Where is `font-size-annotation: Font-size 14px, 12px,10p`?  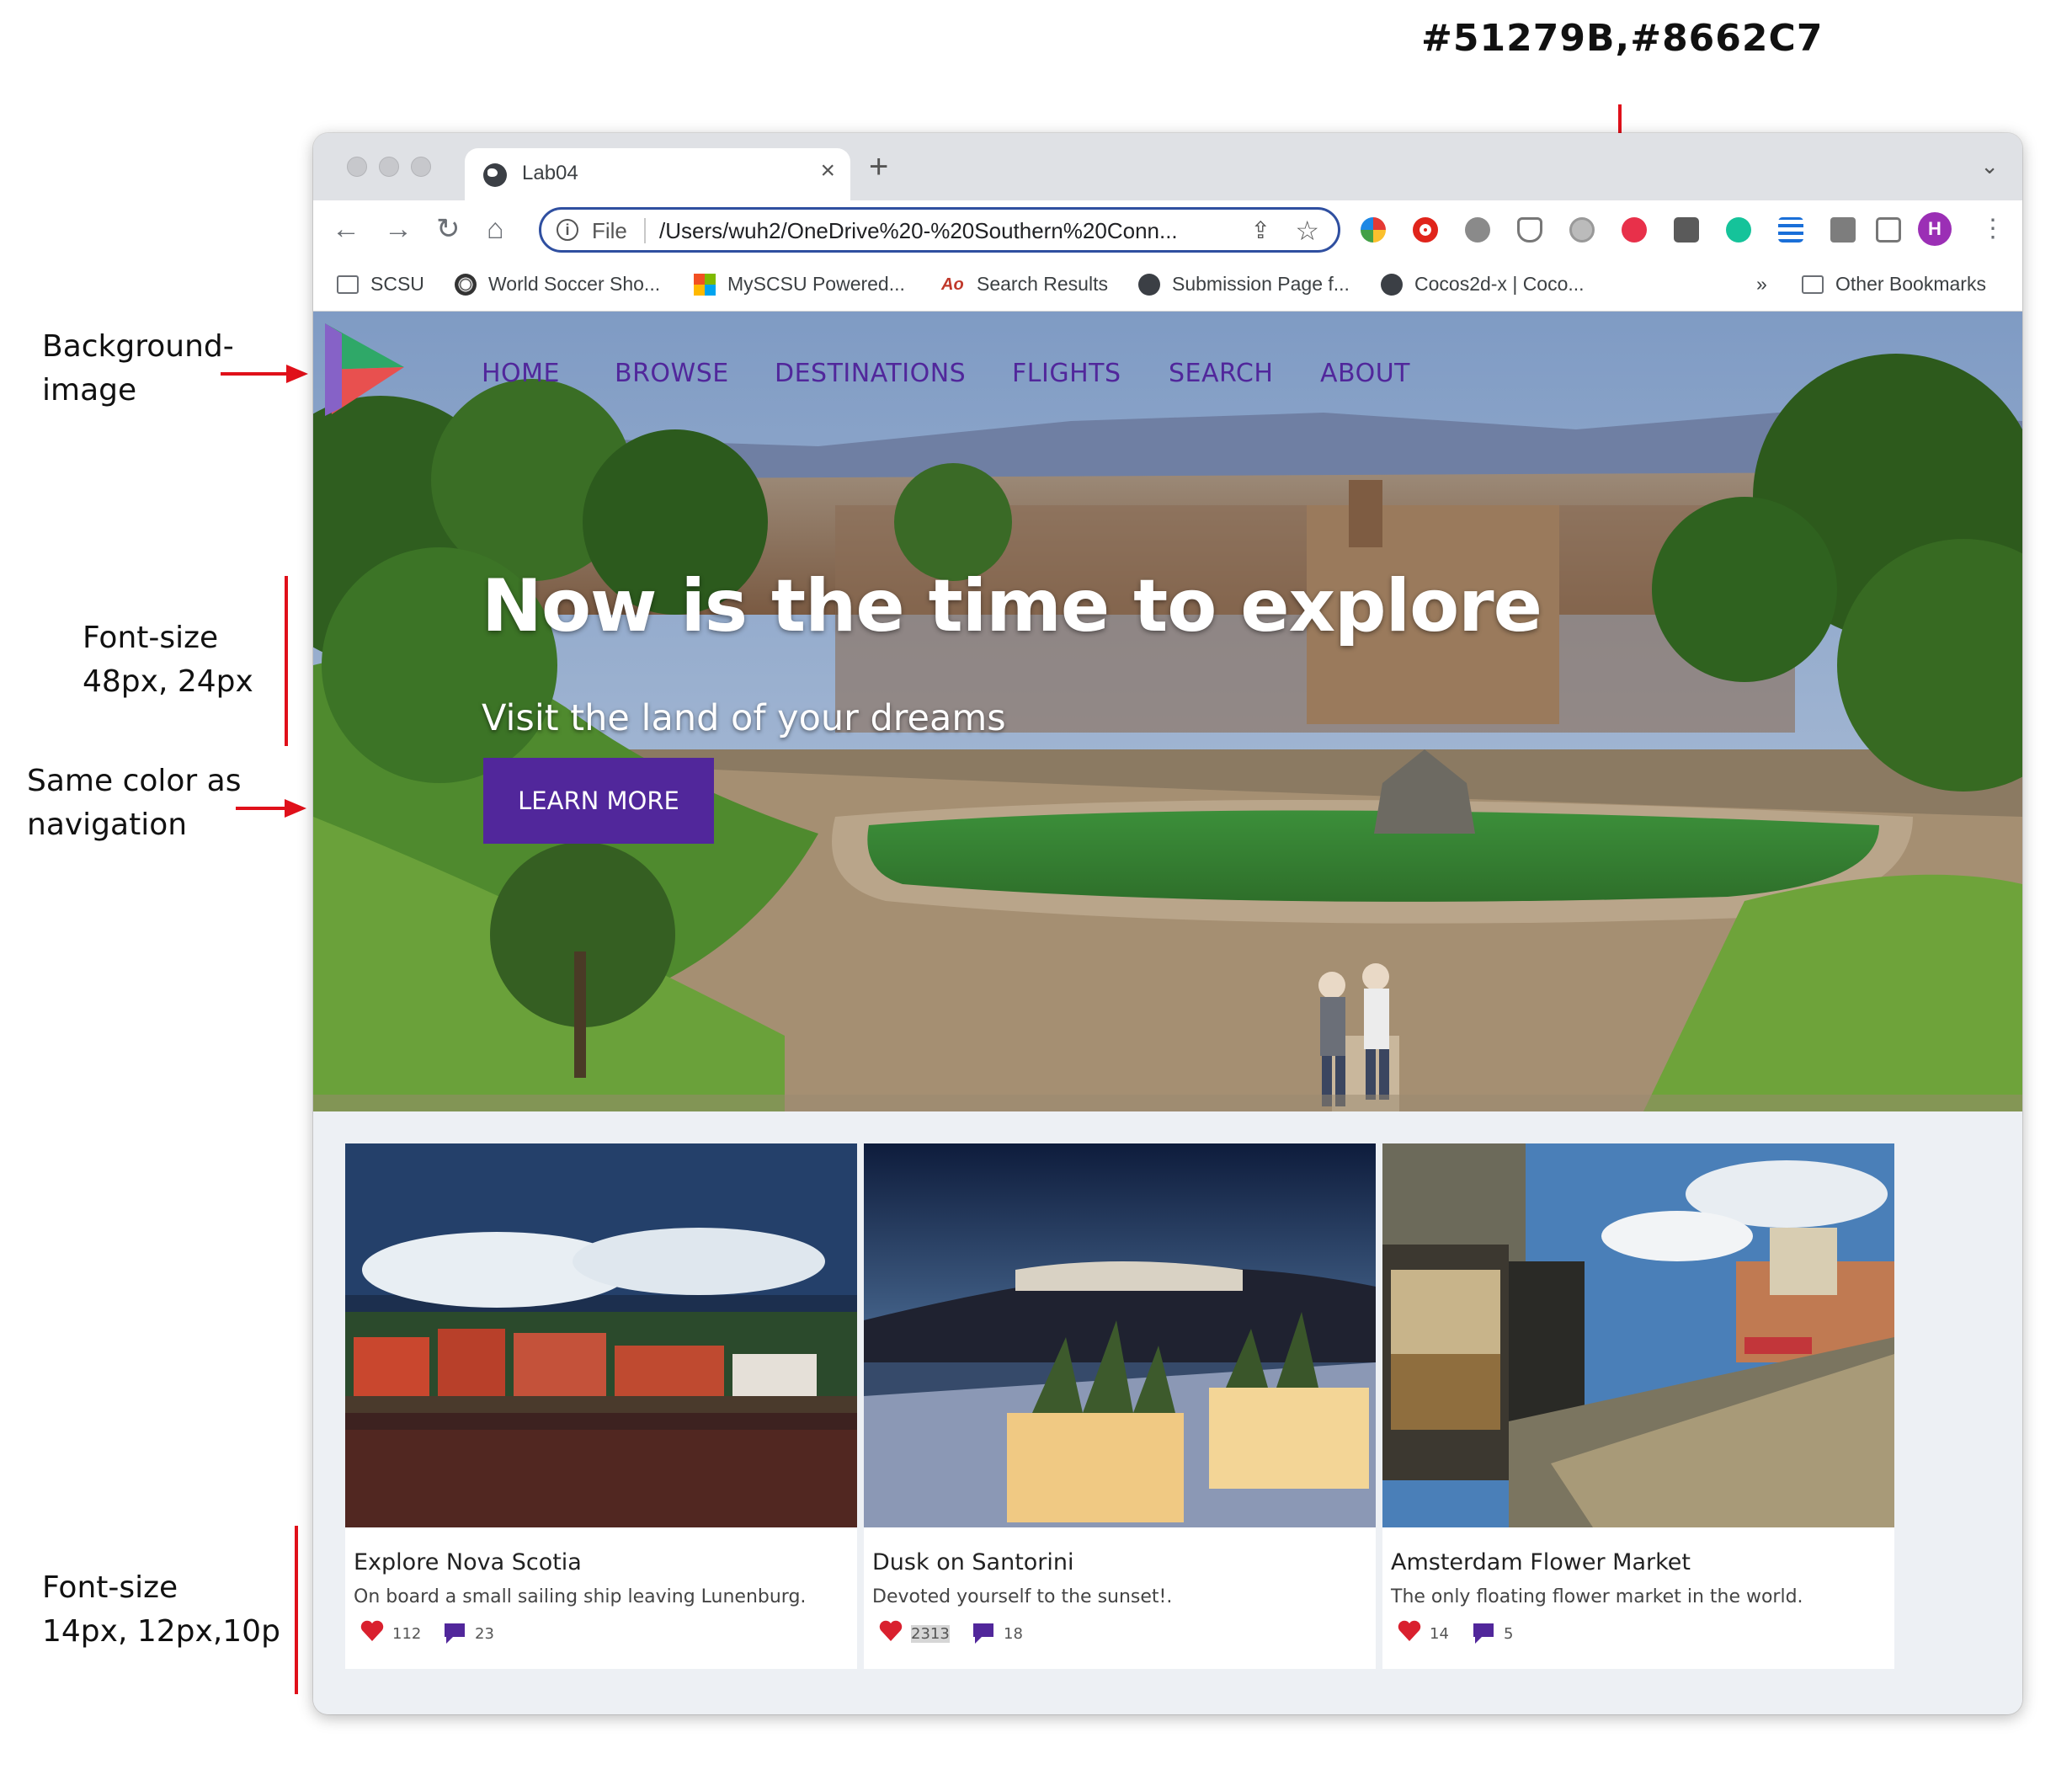 font-size-annotation: Font-size 14px, 12px,10p is located at coordinates (161, 1609).